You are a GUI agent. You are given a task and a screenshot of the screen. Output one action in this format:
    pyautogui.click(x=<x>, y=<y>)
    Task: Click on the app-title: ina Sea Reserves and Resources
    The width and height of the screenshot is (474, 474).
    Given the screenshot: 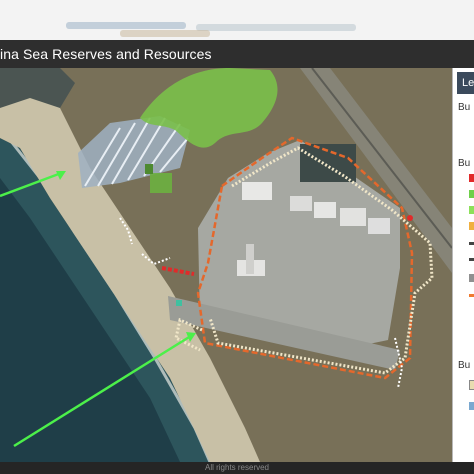 What is the action you would take?
    pyautogui.click(x=106, y=54)
    